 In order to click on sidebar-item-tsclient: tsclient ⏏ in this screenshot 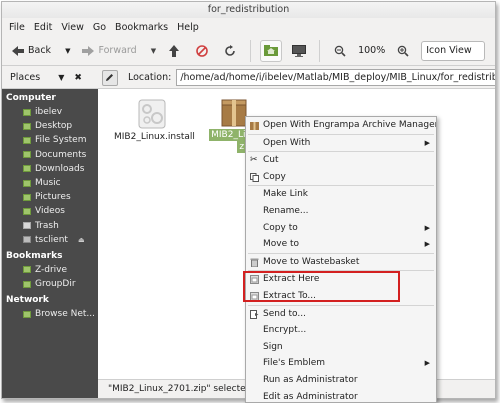, I will do `click(50, 240)`.